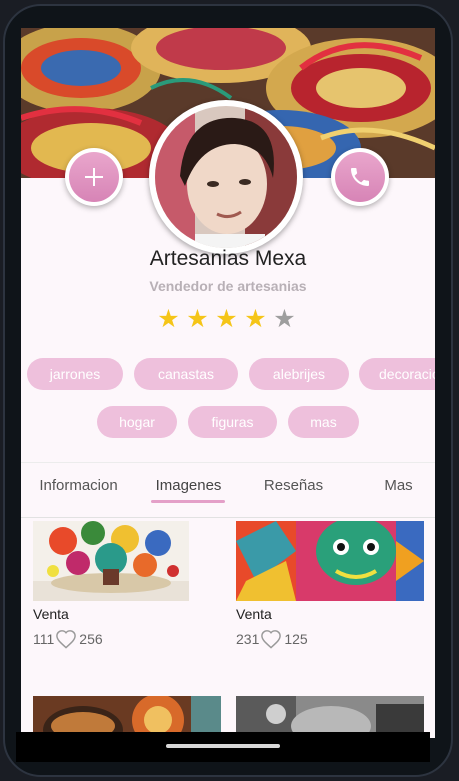  I want to click on post-stats-1: 111 256, so click(68, 639).